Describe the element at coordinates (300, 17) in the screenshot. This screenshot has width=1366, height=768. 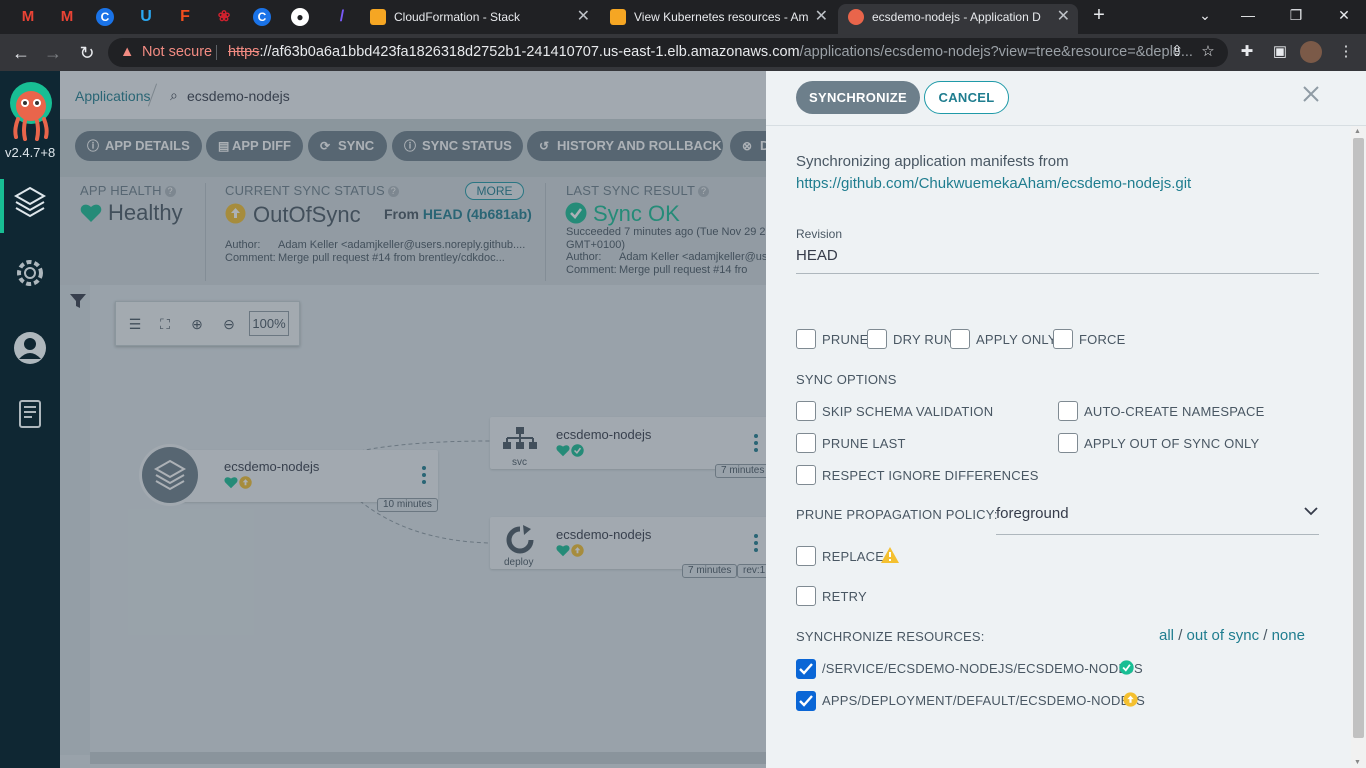
I see `pinned-tab-github: ●` at that location.